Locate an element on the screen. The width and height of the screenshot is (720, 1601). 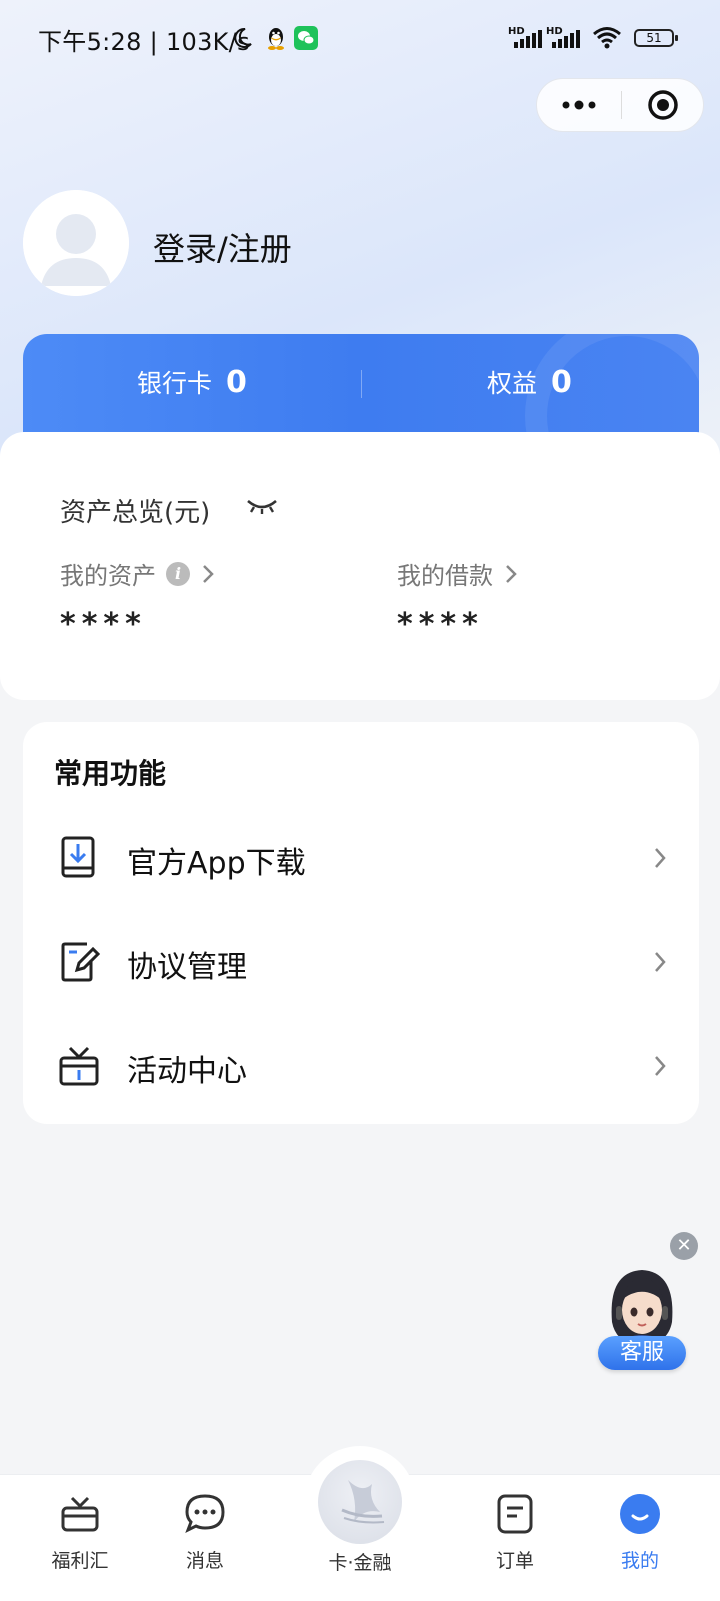
customer-service-close-button: ✕ is located at coordinates (684, 1246).